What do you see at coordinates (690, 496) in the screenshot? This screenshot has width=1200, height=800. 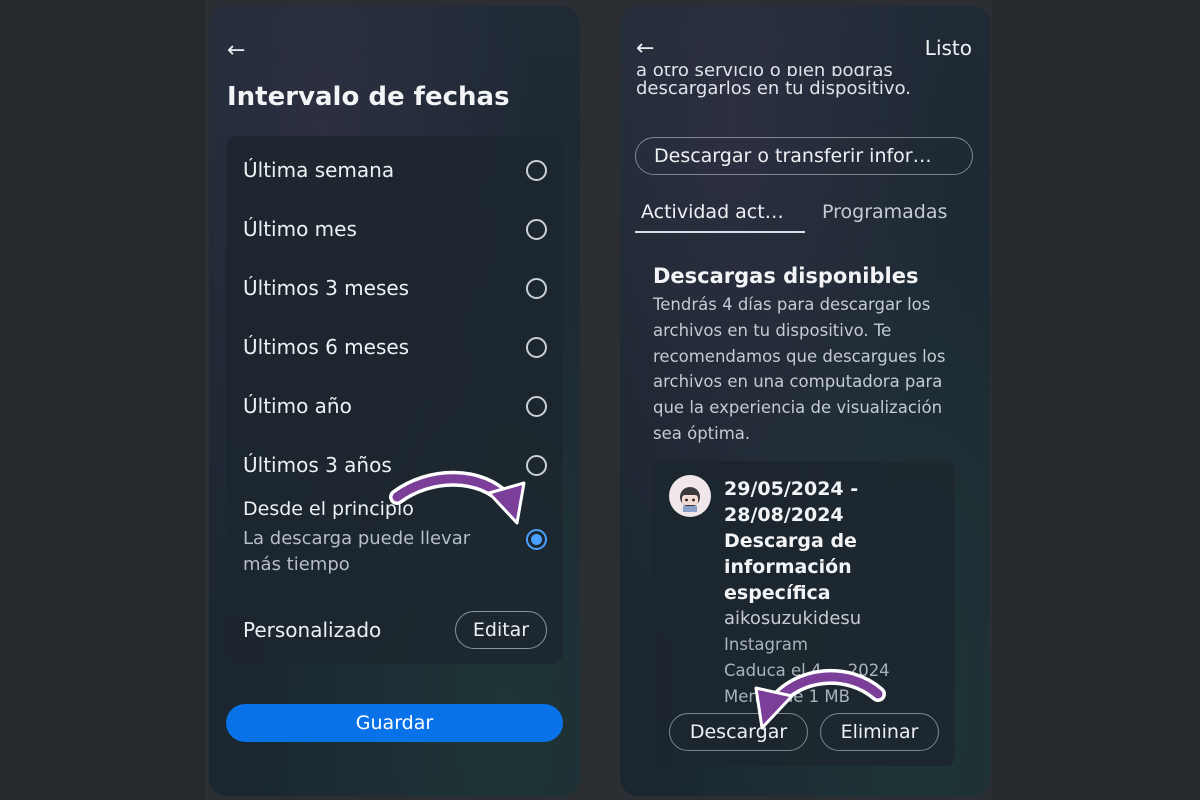 I see `avatar` at bounding box center [690, 496].